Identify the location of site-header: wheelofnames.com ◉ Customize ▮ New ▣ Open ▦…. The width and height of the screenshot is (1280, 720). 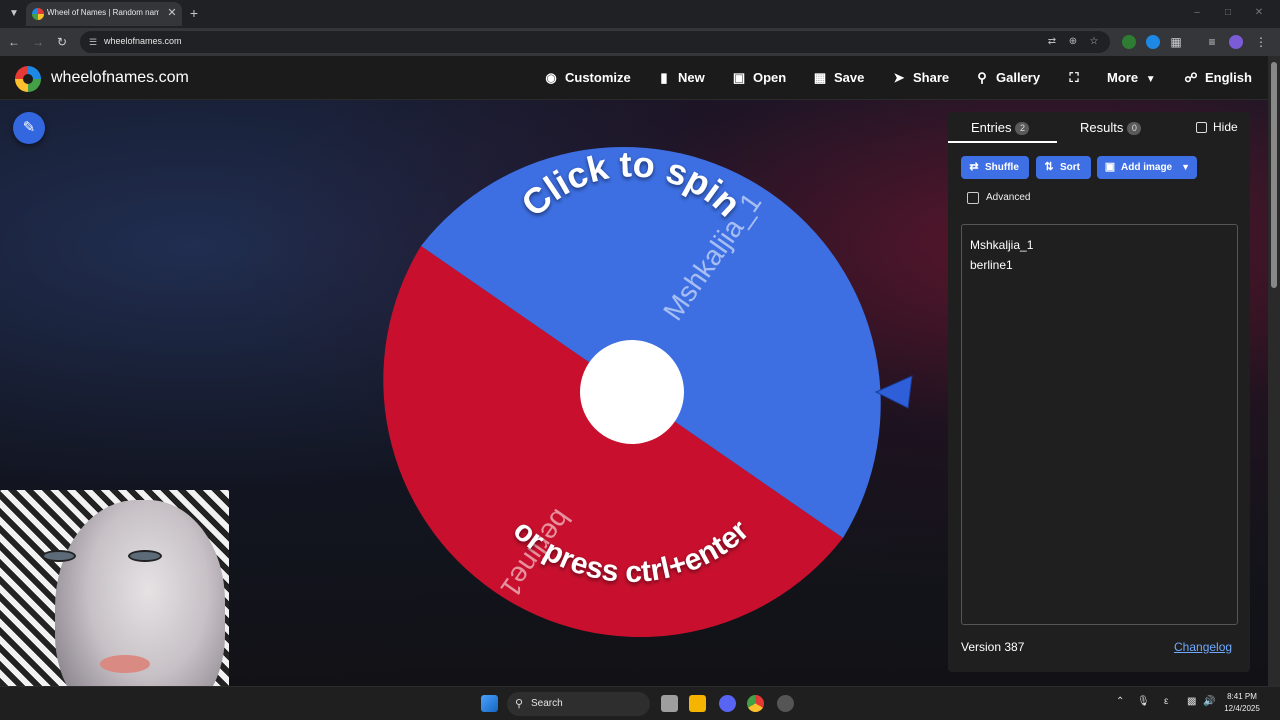
(634, 78).